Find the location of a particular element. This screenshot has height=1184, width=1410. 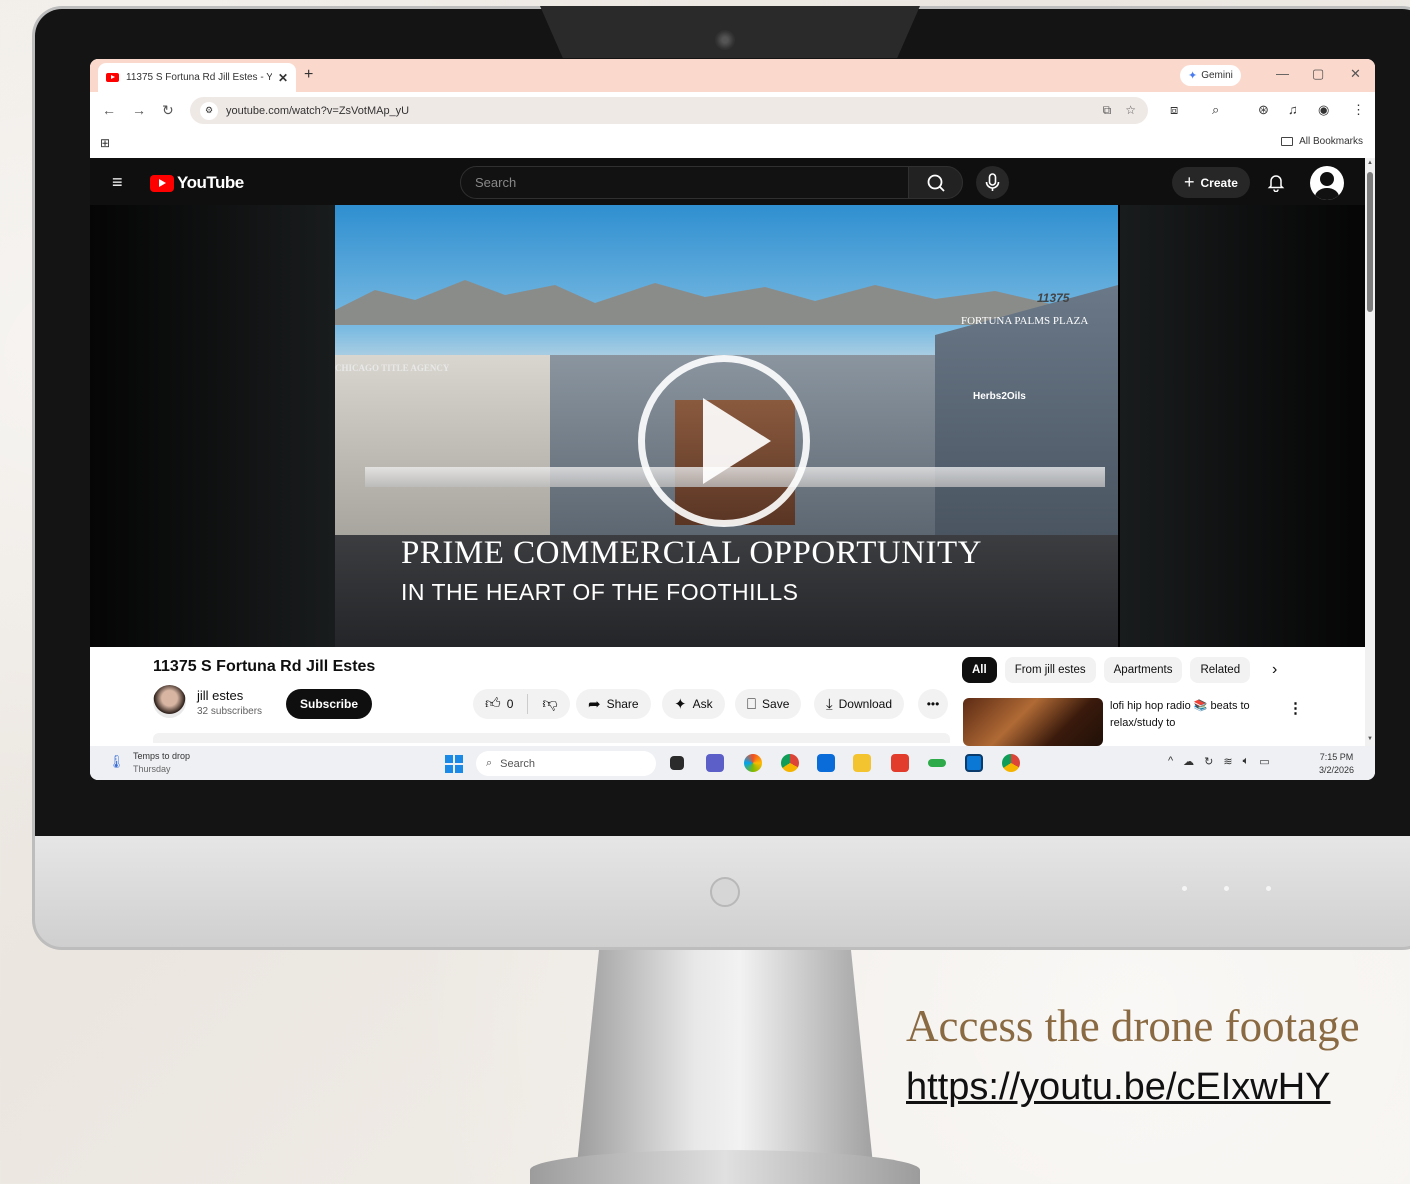

description-box is located at coordinates (551, 738).